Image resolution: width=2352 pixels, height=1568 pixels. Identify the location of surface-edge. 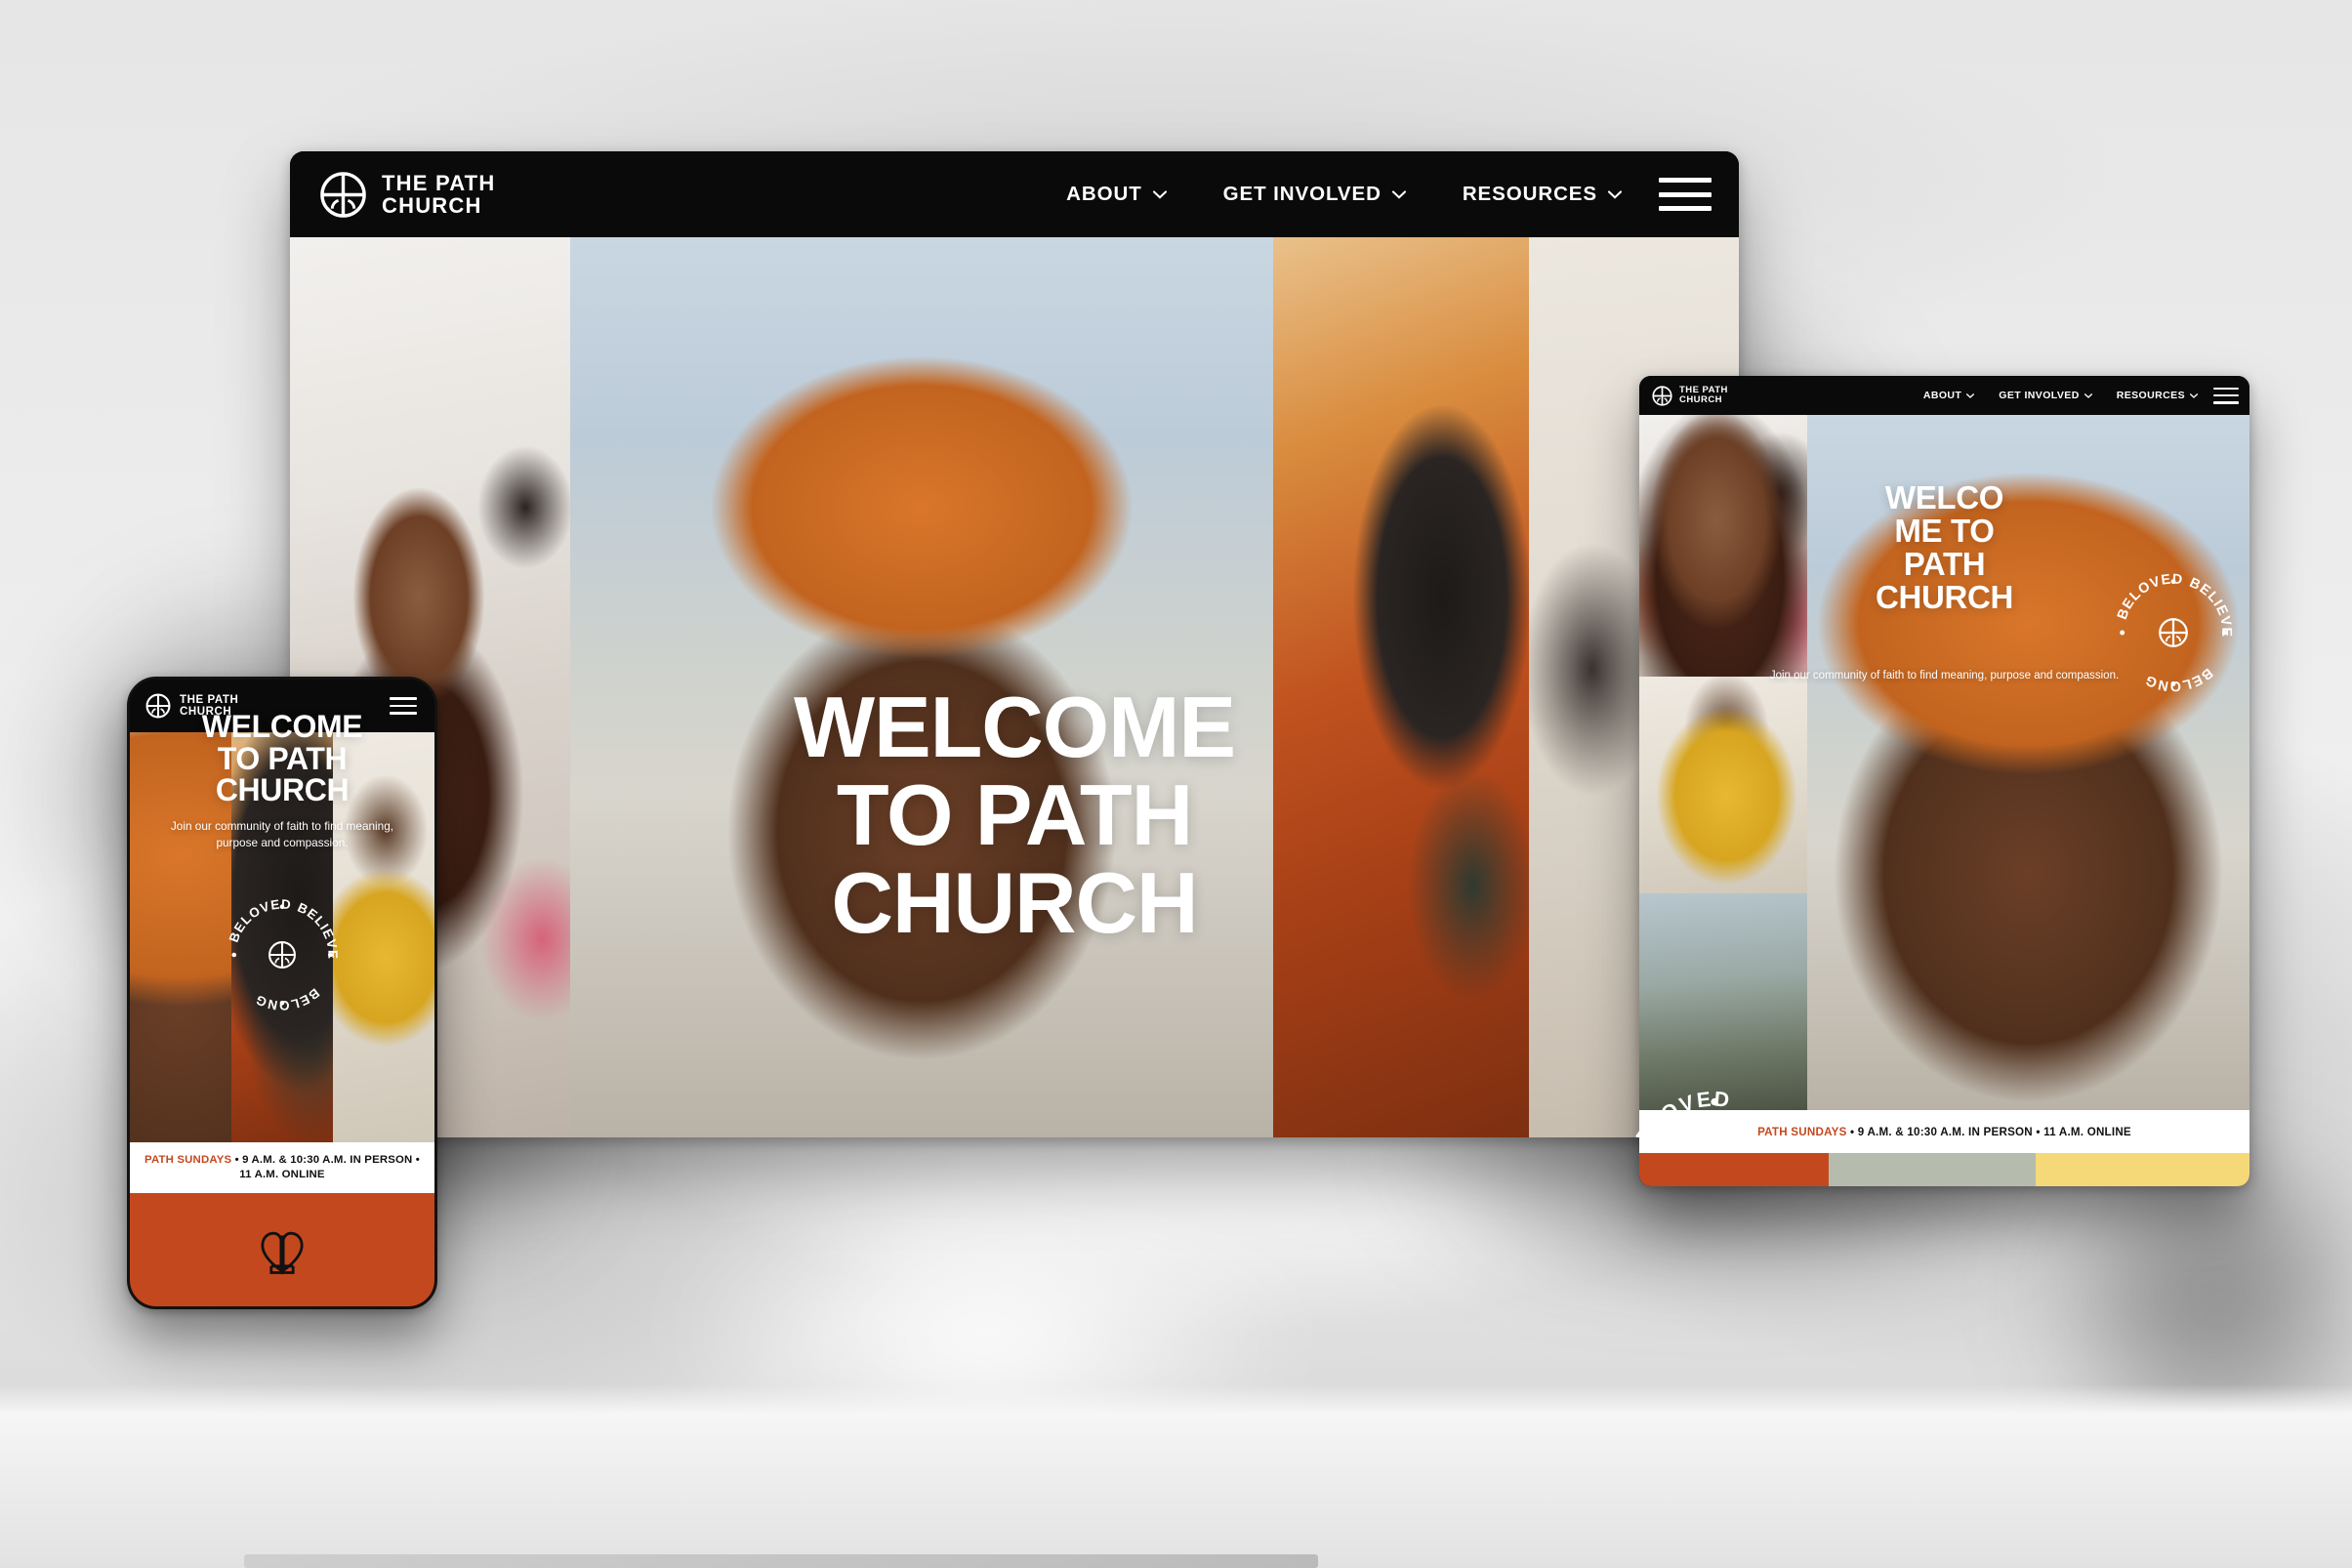
(781, 1561).